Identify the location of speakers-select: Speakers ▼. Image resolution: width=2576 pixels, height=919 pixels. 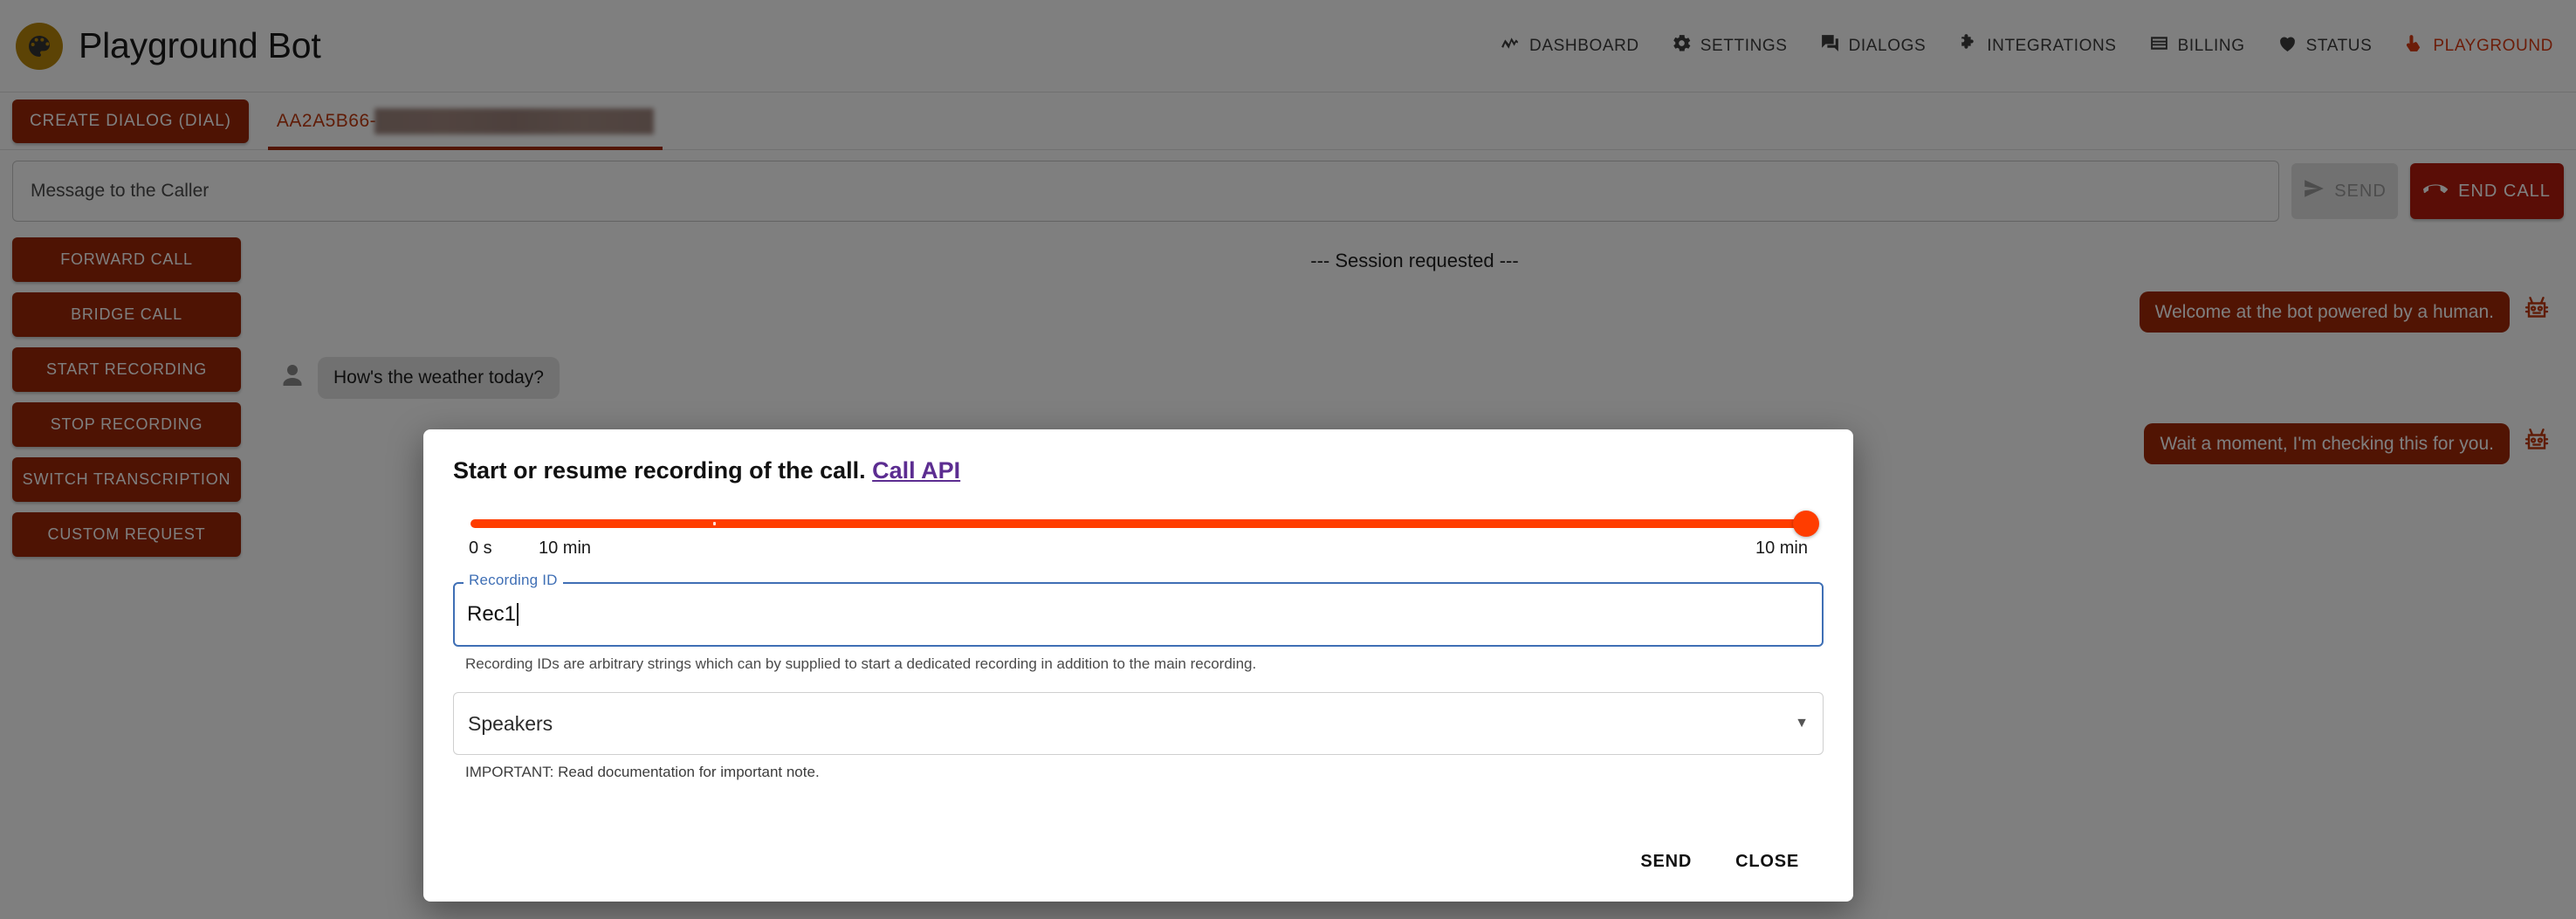
(1138, 723).